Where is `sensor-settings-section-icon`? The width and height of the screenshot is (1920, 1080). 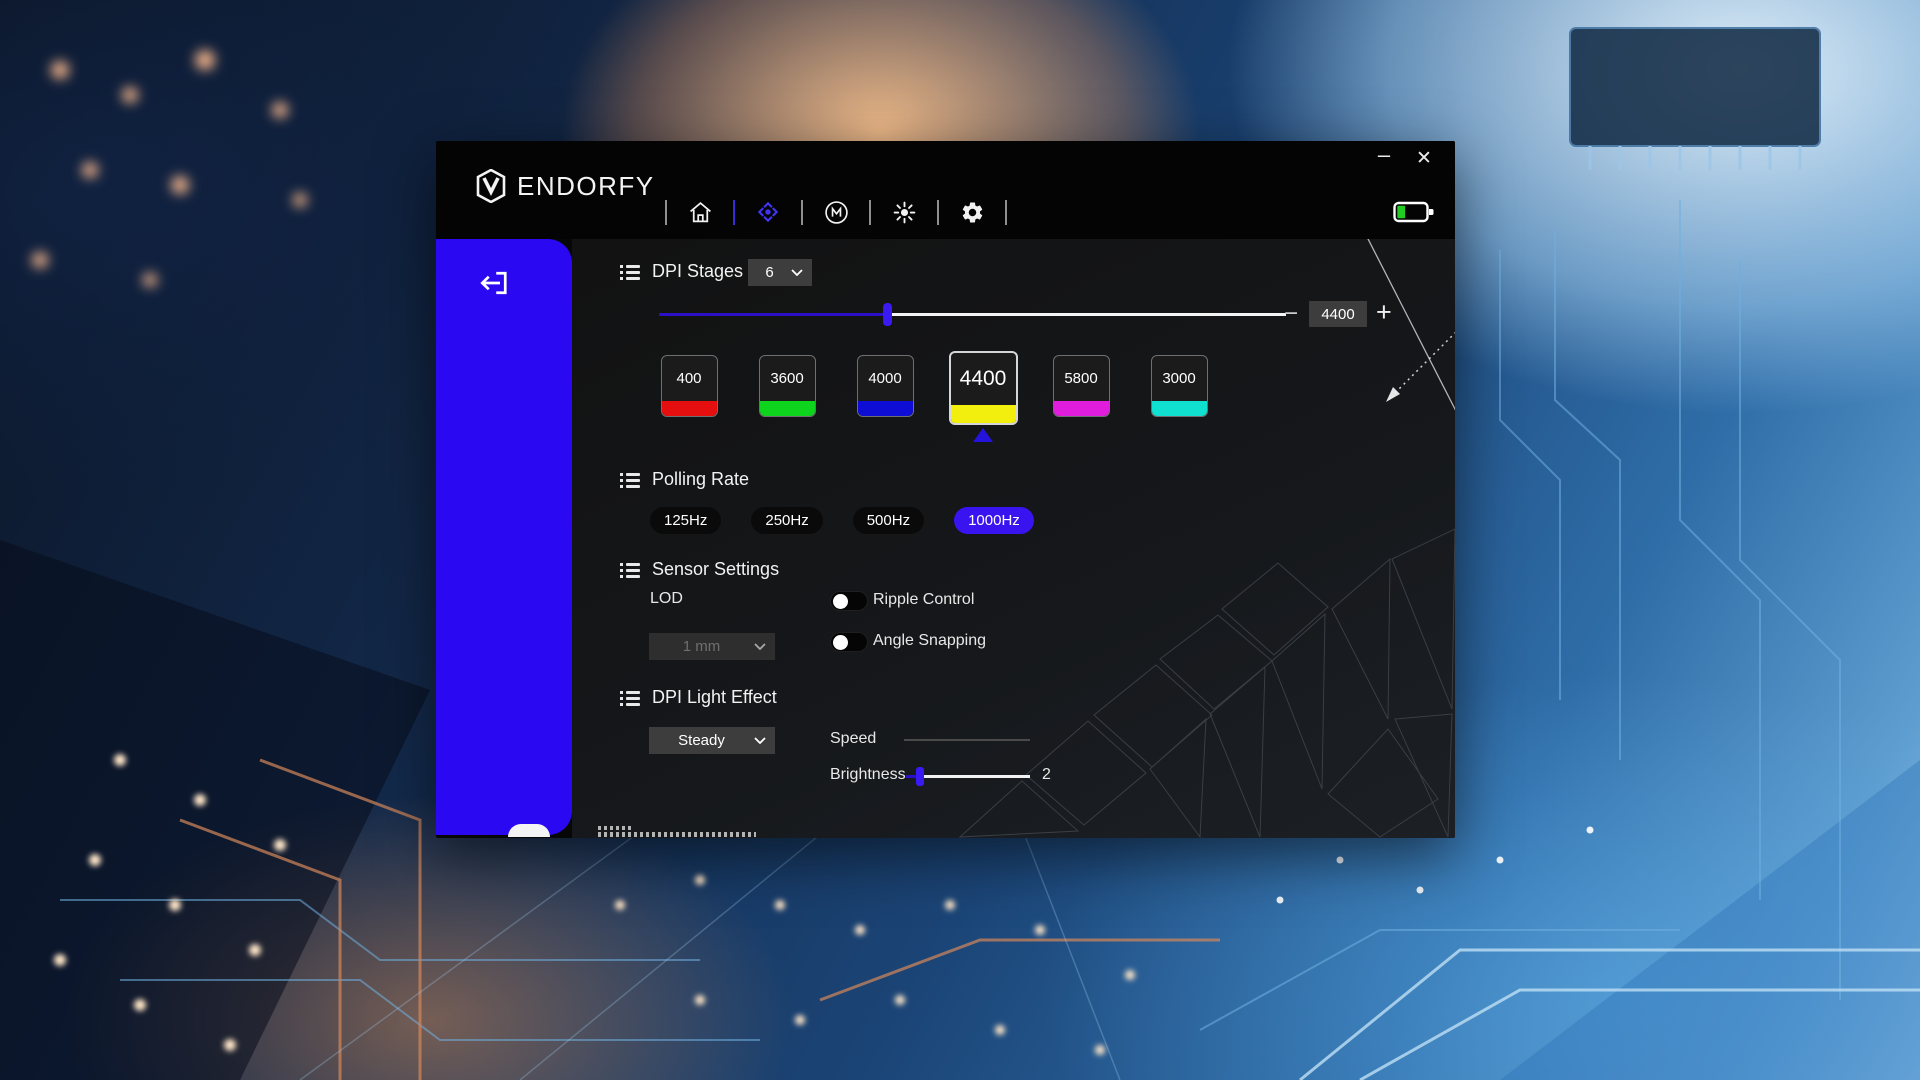 sensor-settings-section-icon is located at coordinates (630, 570).